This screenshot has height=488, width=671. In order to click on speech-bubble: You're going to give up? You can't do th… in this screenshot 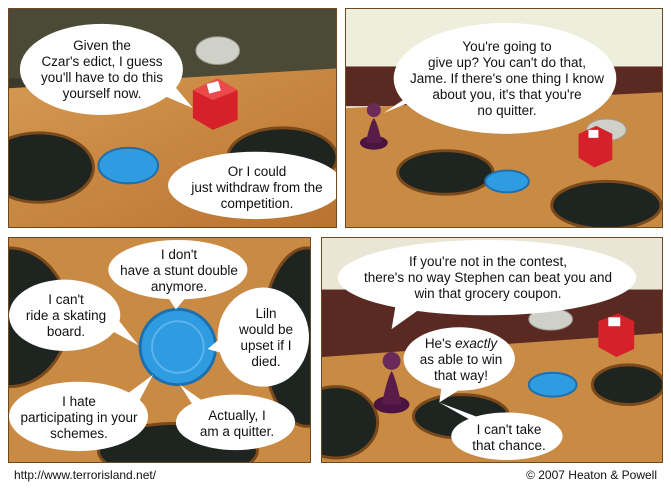, I will do `click(507, 78)`.